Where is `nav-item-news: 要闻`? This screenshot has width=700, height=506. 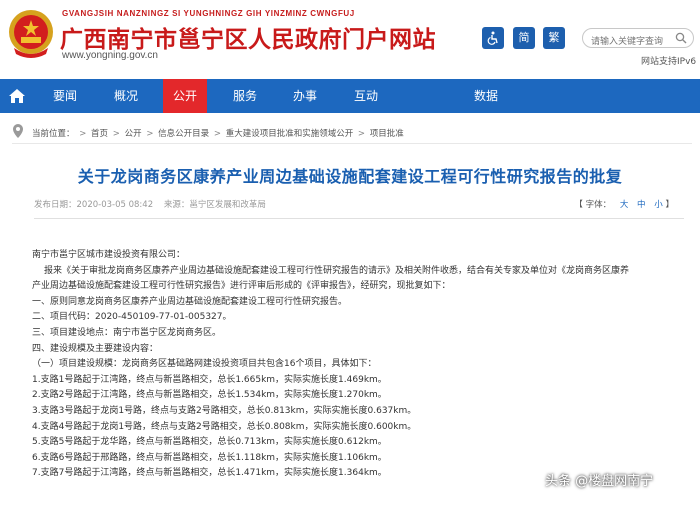 nav-item-news: 要闻 is located at coordinates (65, 96).